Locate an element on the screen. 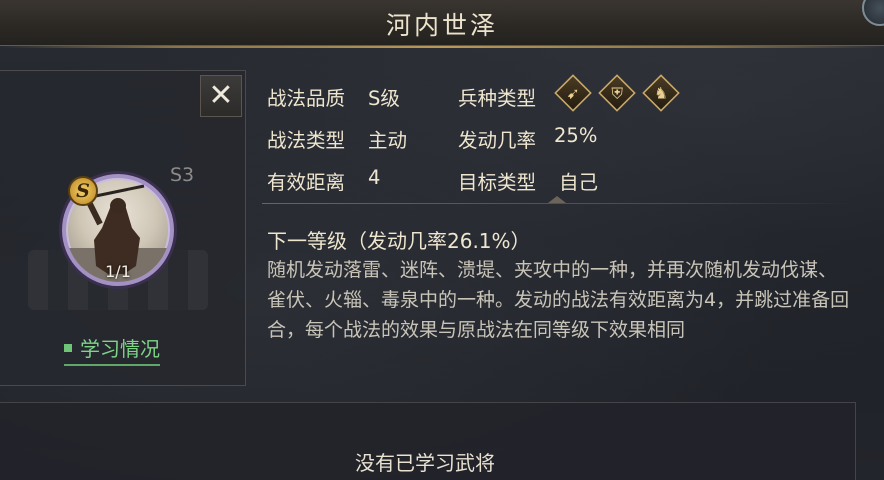  title-bar: 河内世泽 is located at coordinates (442, 24).